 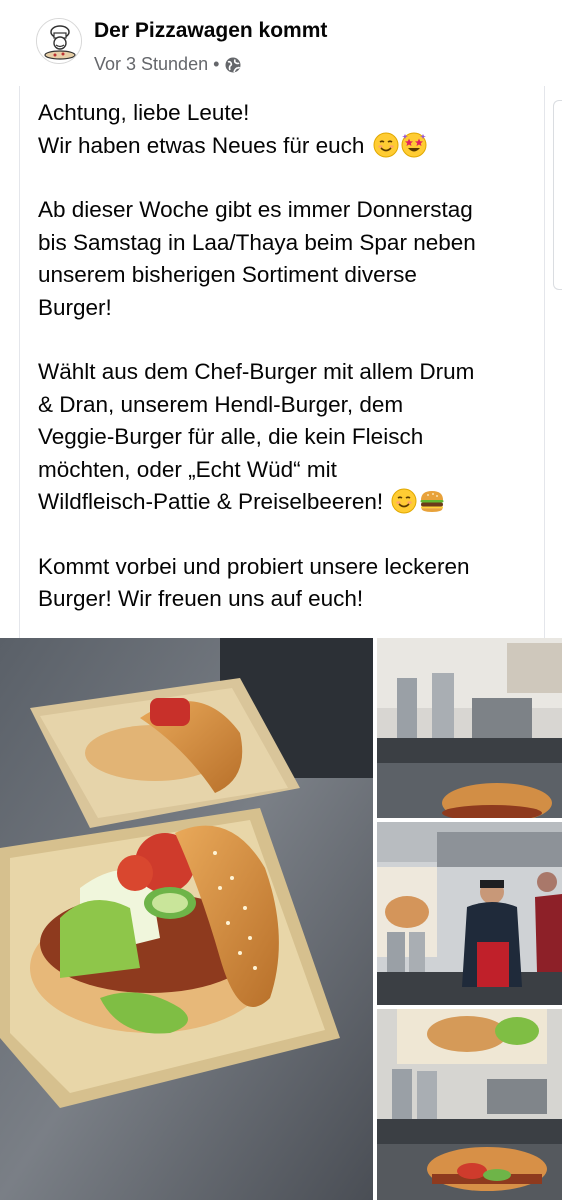 What do you see at coordinates (231, 436) in the screenshot?
I see `post-line: Veggie-Burger für alle, die kein Fleisch` at bounding box center [231, 436].